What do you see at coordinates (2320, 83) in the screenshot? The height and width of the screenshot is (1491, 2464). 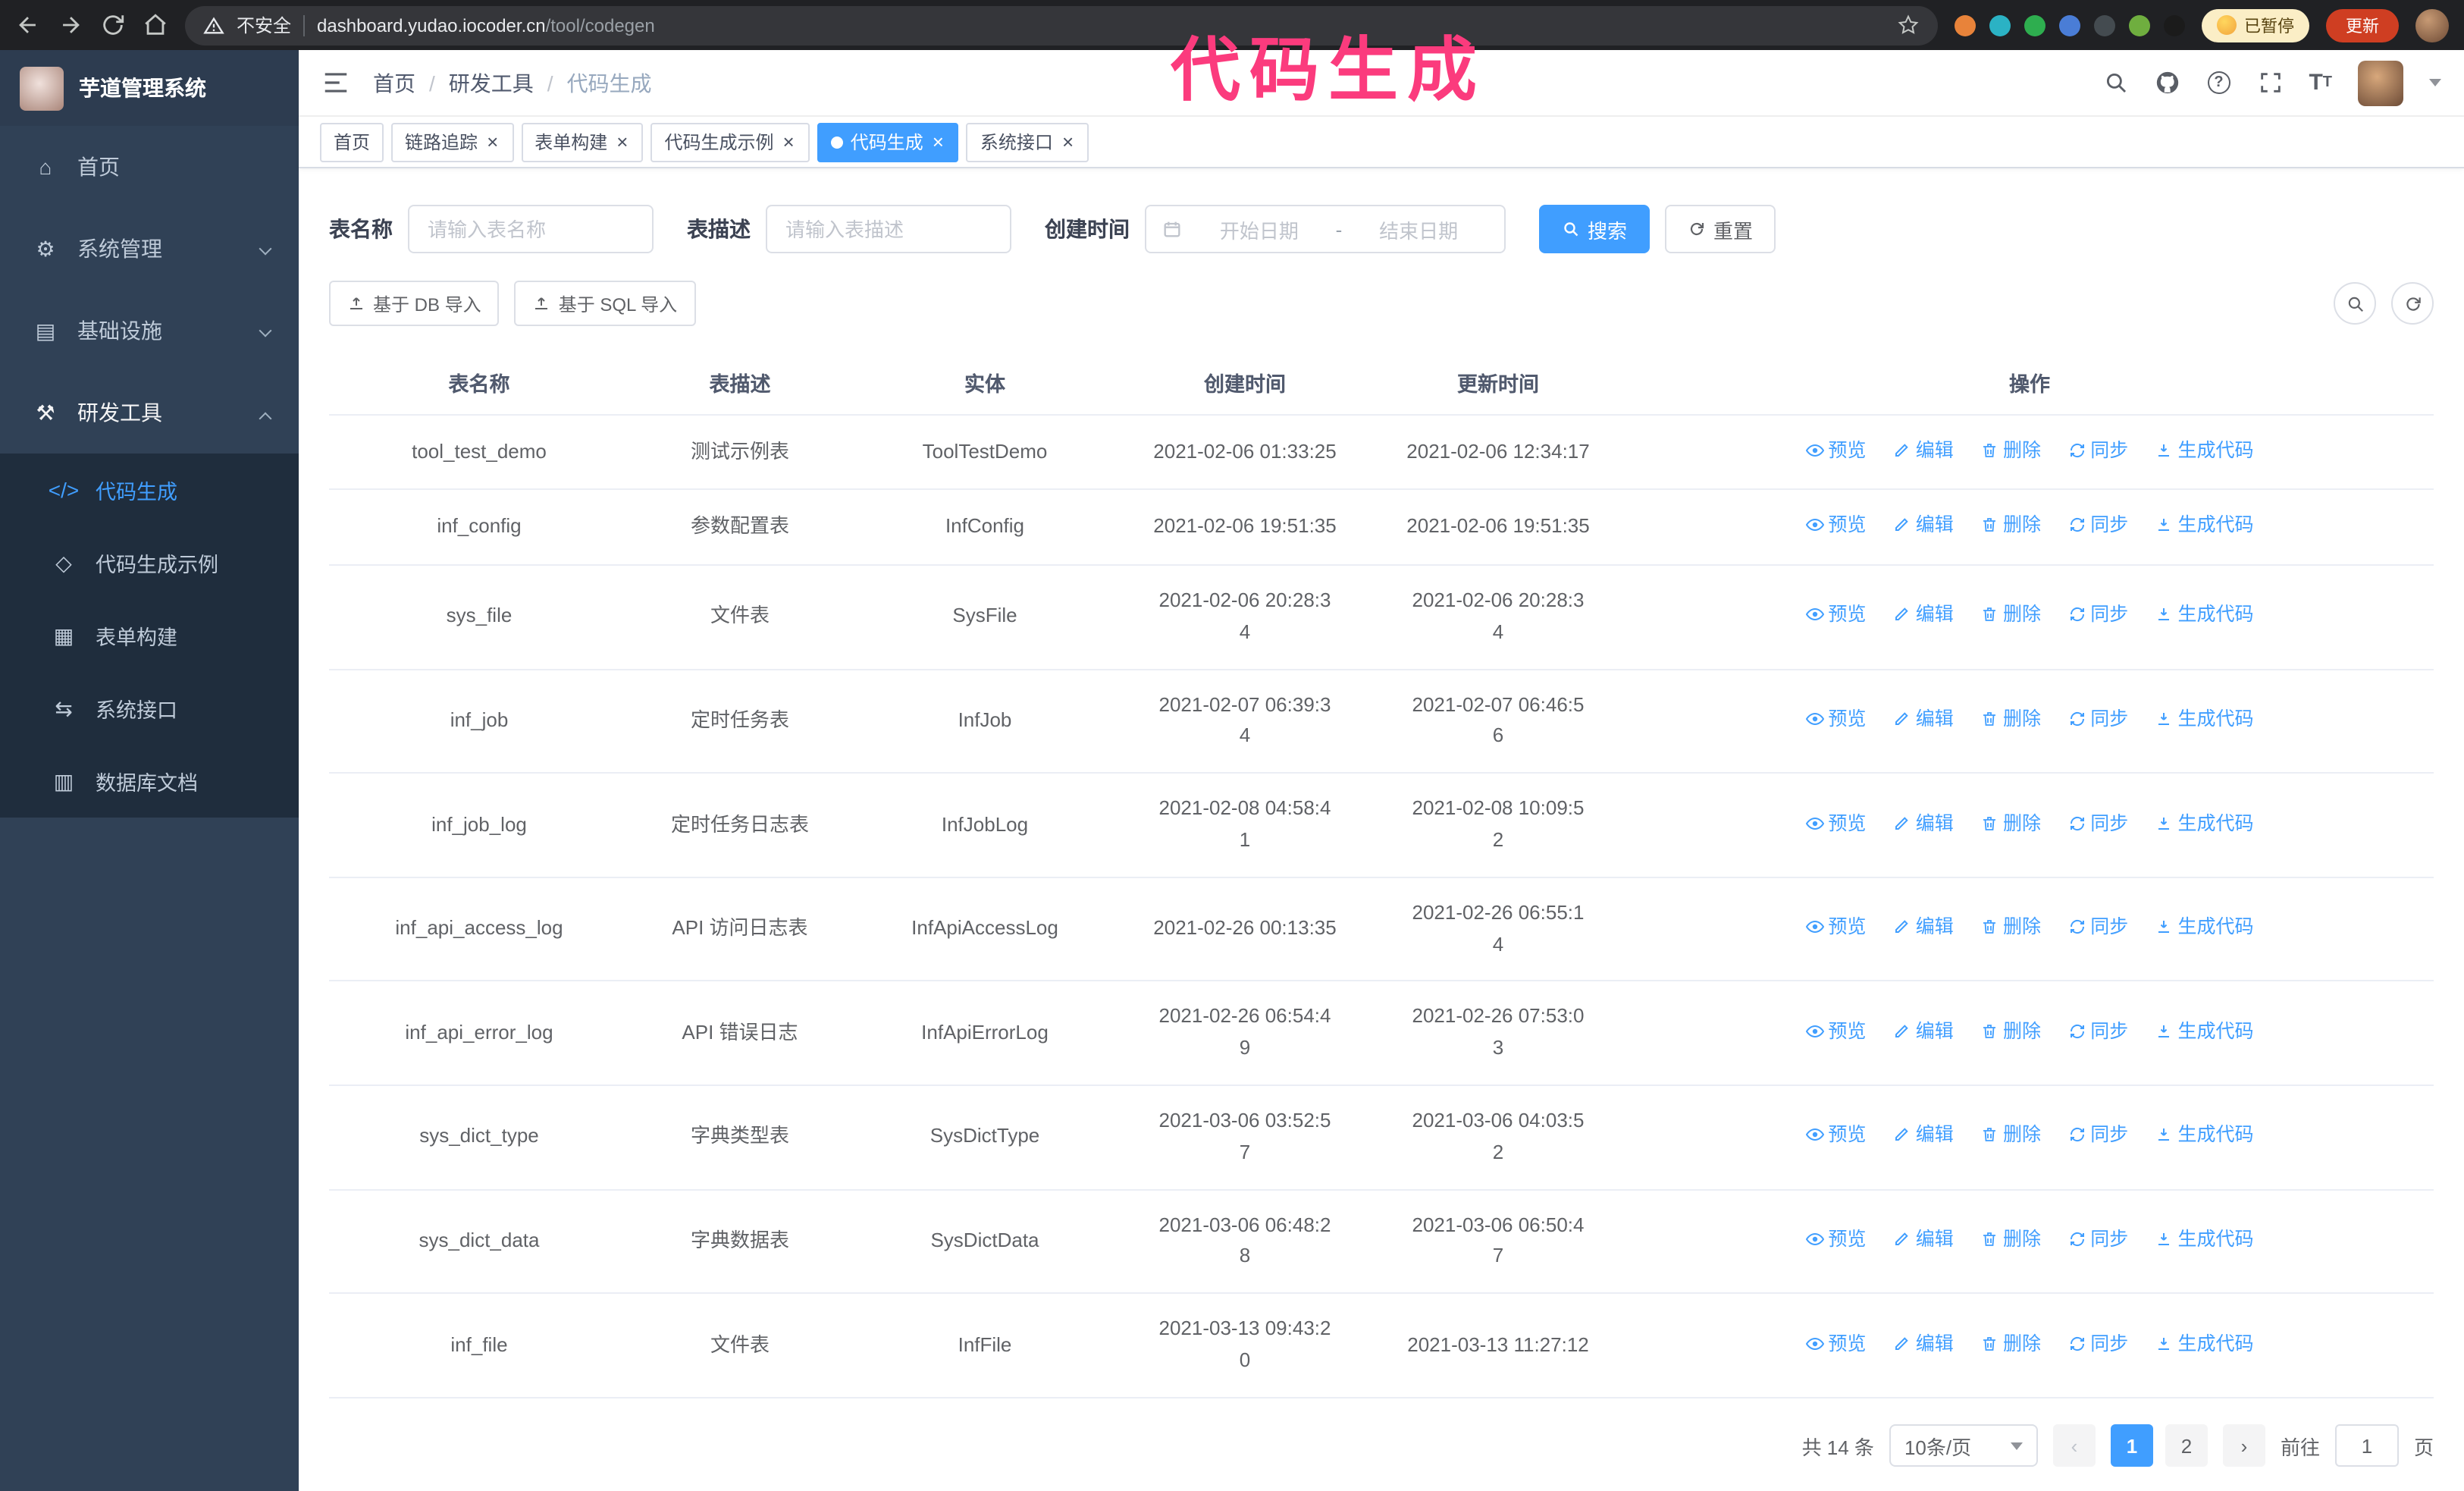 I see `font-size-icon: TT` at bounding box center [2320, 83].